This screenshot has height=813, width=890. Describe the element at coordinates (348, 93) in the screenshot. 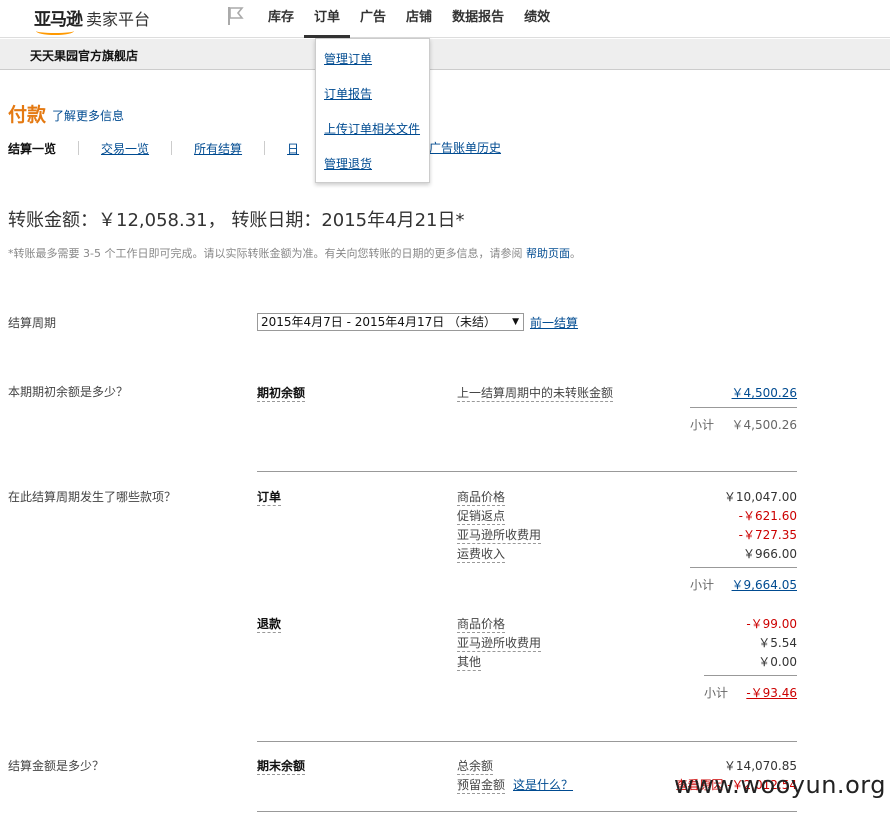

I see `menu-item-order-reports: 订单报告` at that location.